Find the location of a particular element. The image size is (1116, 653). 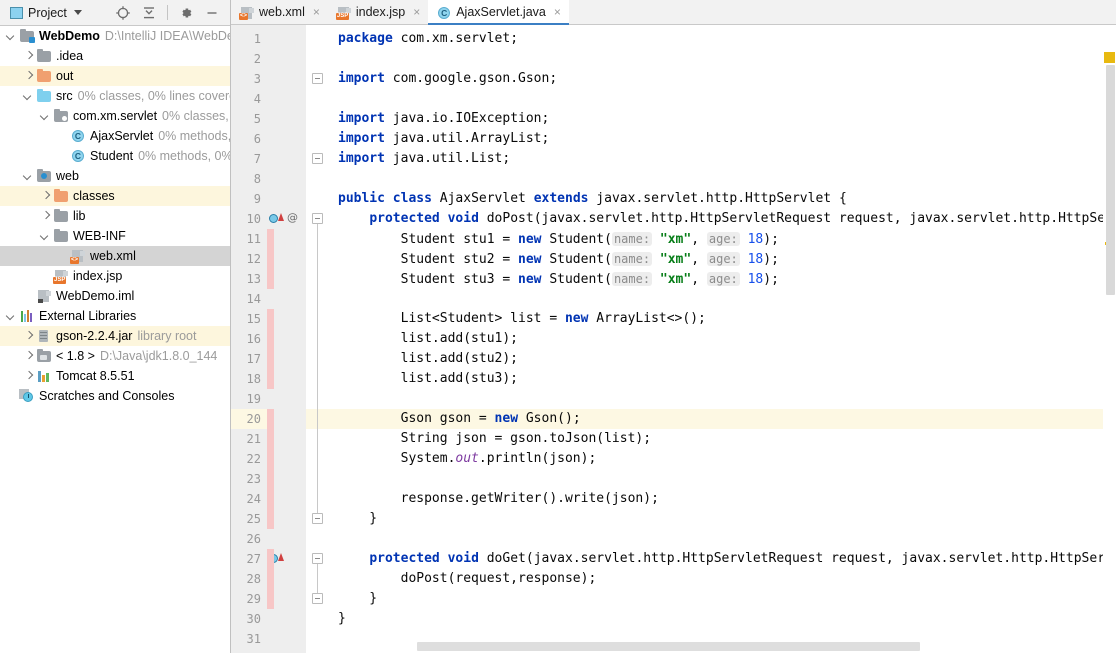

gear-icon is located at coordinates (186, 13).